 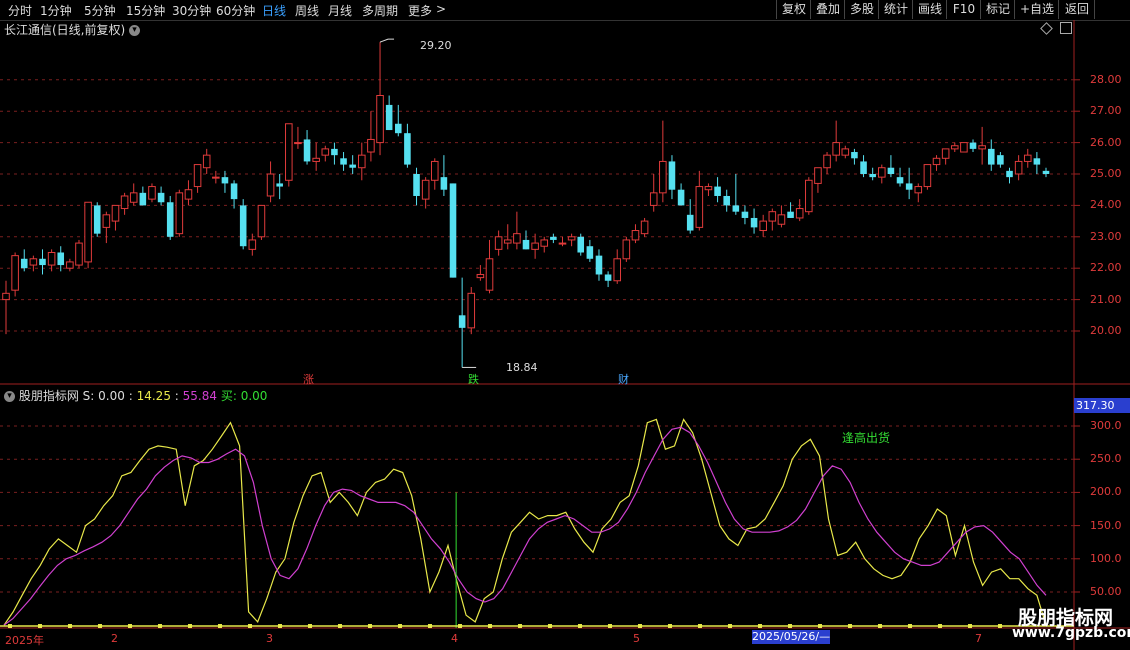 What do you see at coordinates (274, 10) in the screenshot?
I see `period-daily: 日线` at bounding box center [274, 10].